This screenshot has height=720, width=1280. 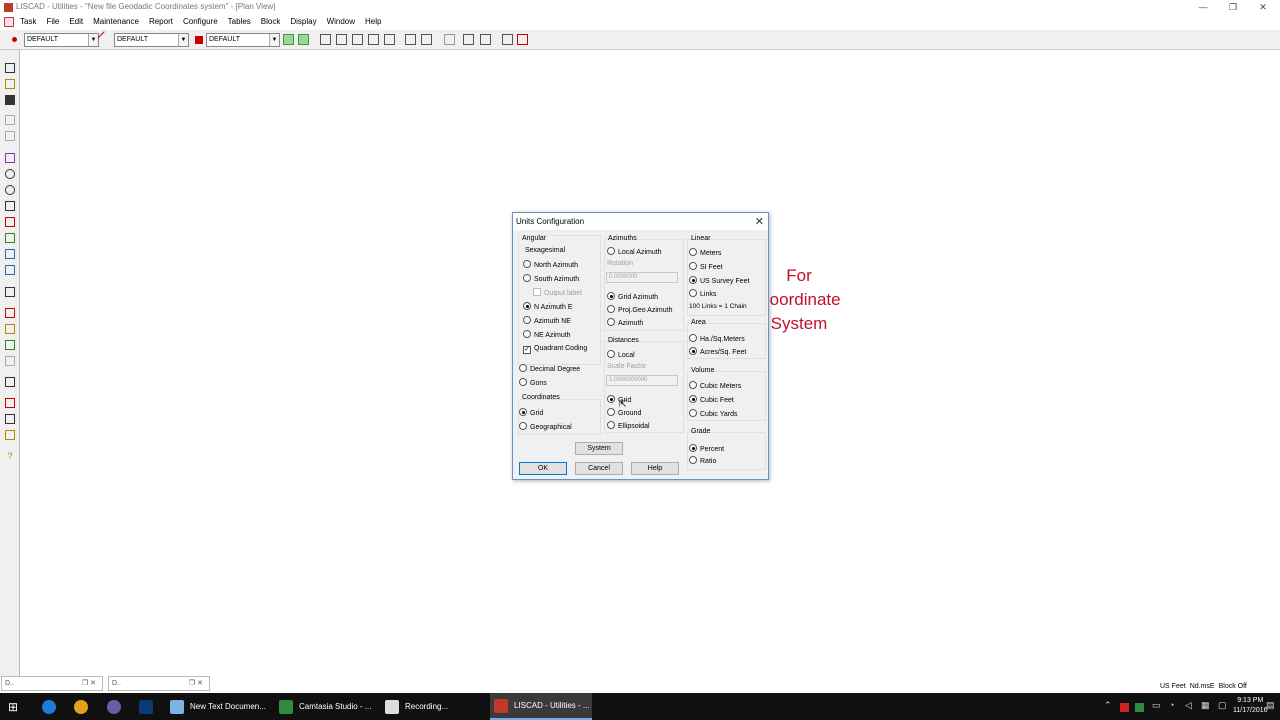 What do you see at coordinates (373, 21) in the screenshot?
I see `menu-help: Help` at bounding box center [373, 21].